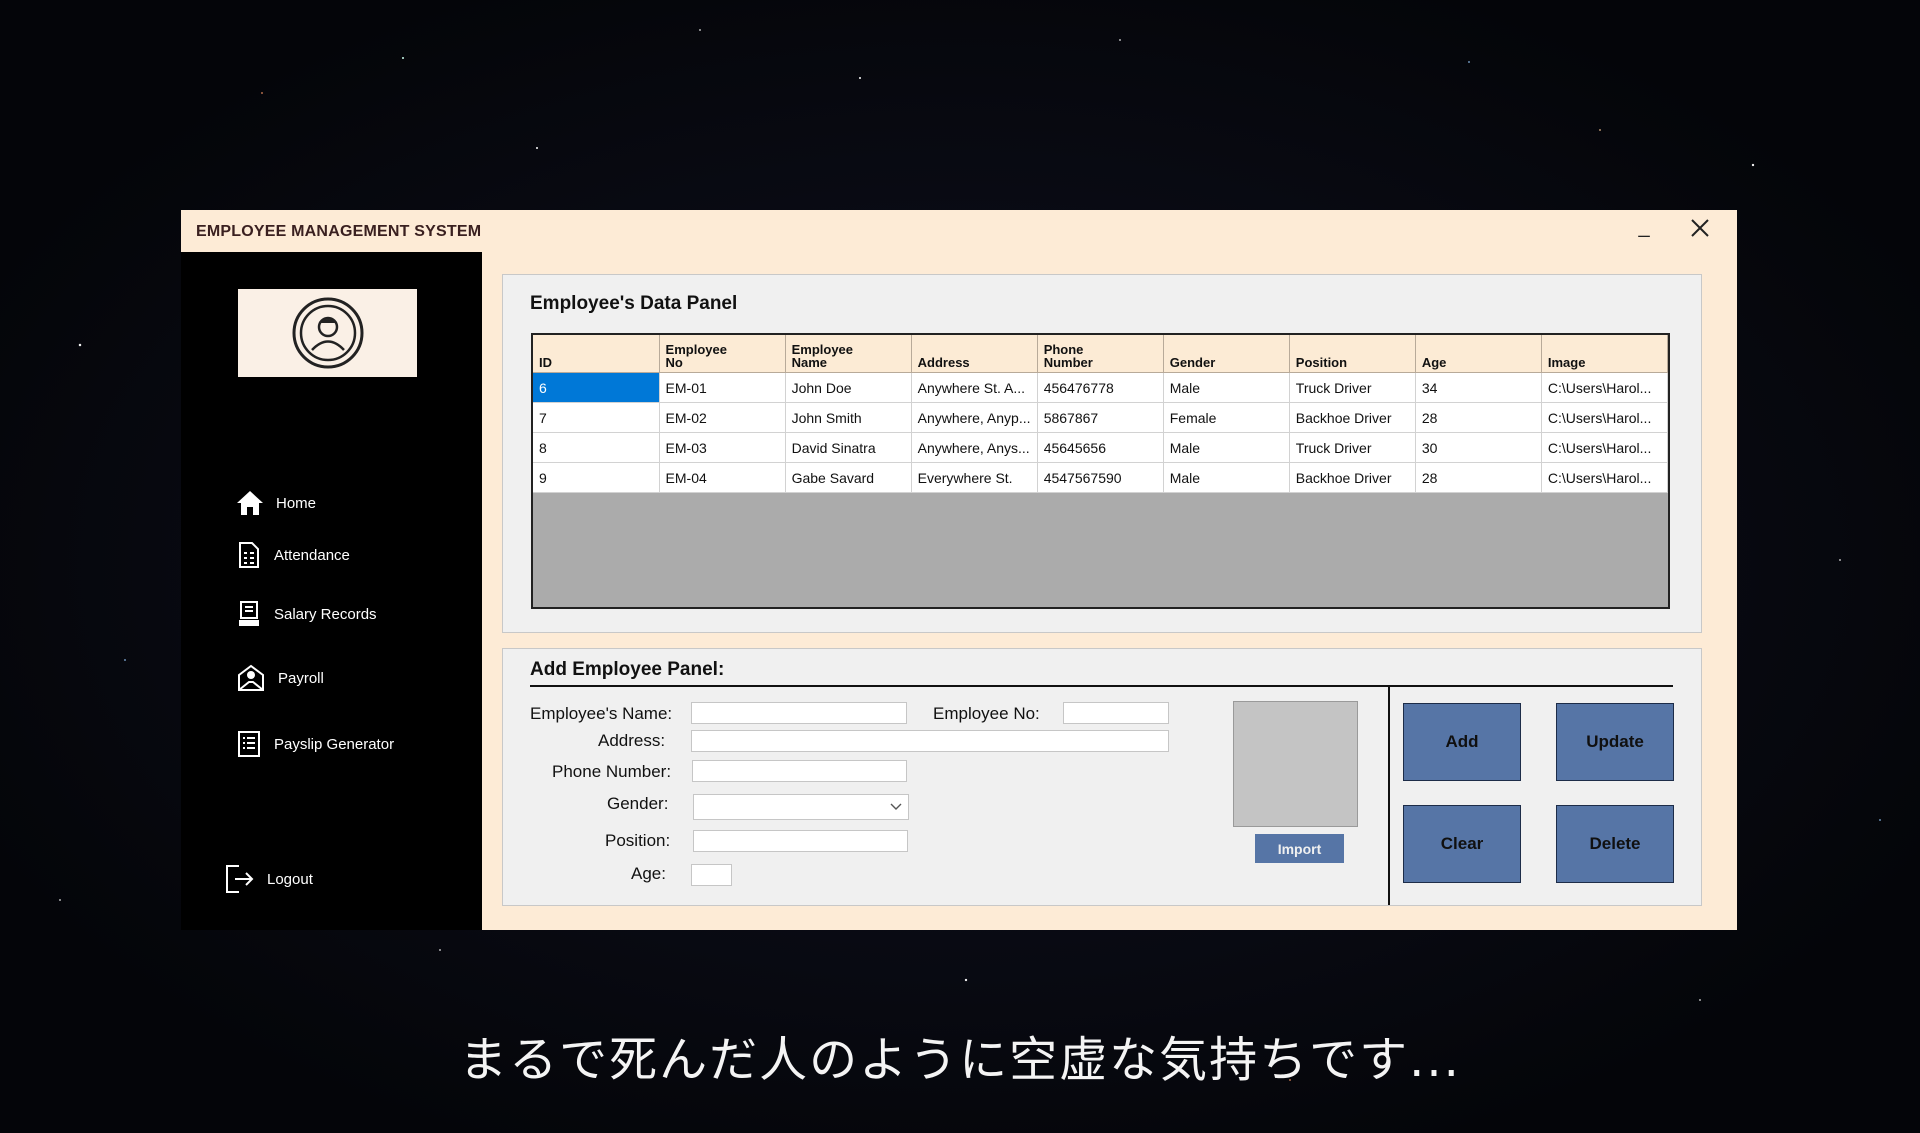  I want to click on user-avatar-icon, so click(327, 333).